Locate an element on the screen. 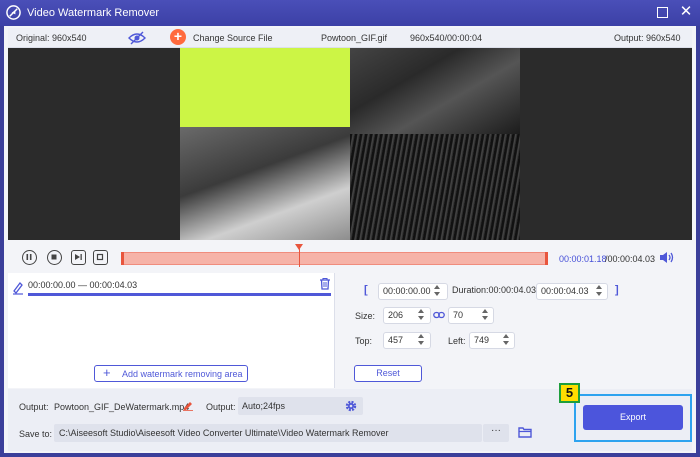  add-watermark-area-label: Add watermark removing area is located at coordinates (182, 374).